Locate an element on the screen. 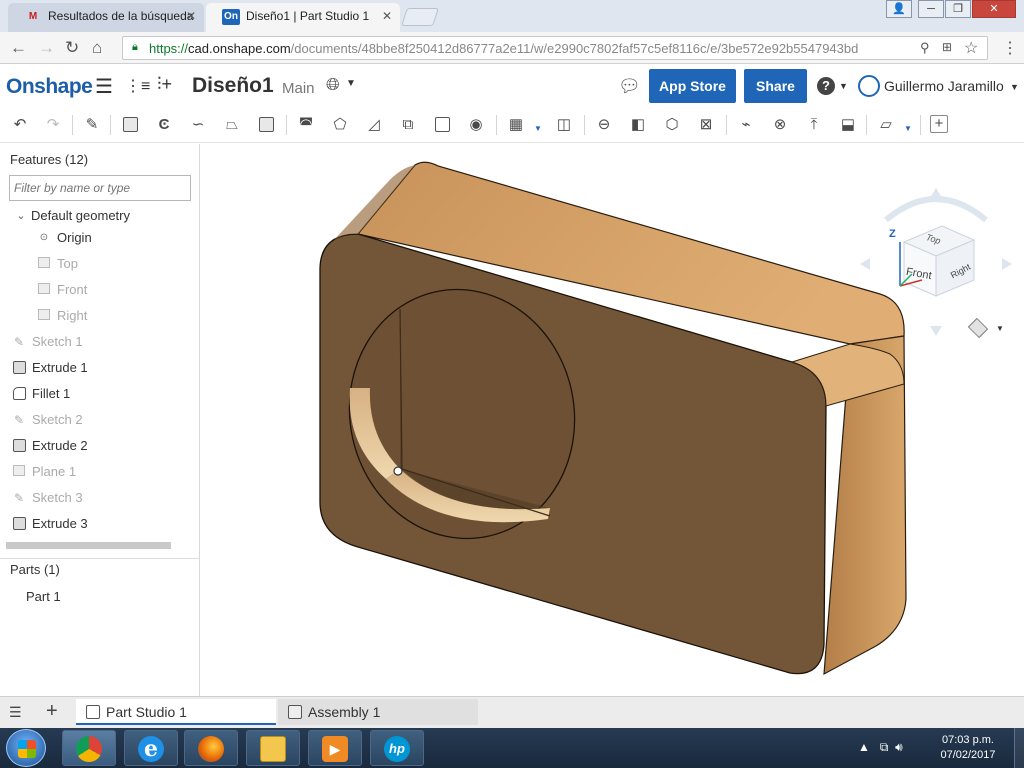  translate-icon: ⊞ is located at coordinates (947, 47).